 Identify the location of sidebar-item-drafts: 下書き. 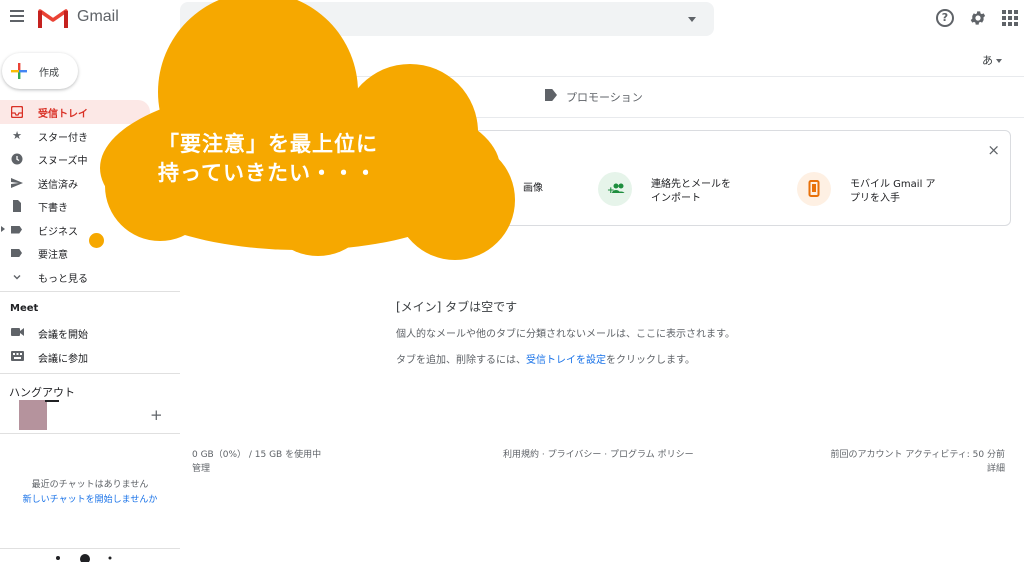
(90, 206).